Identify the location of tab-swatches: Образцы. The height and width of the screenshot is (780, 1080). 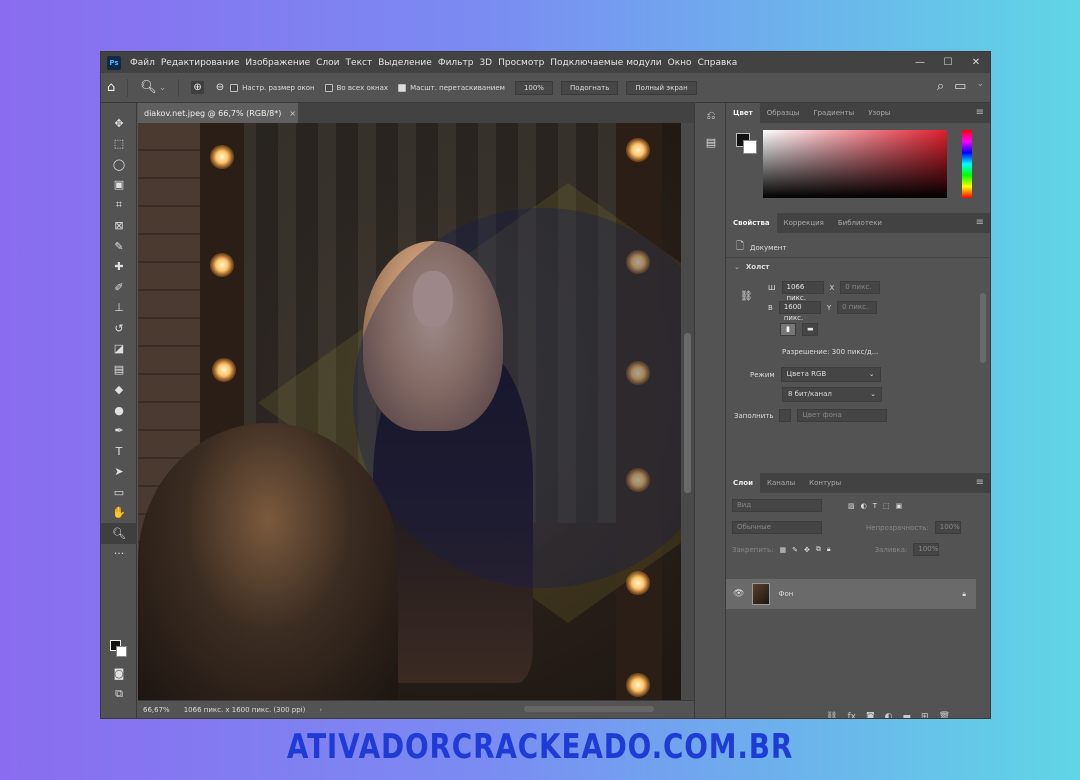
(783, 113).